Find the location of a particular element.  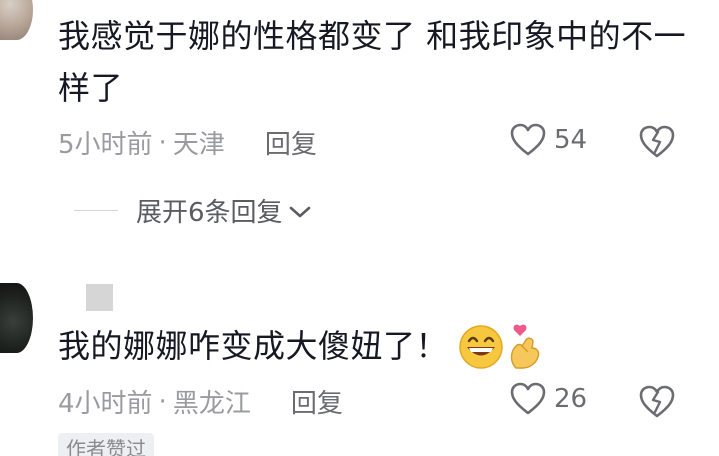

comment-location: 天津 is located at coordinates (198, 145).